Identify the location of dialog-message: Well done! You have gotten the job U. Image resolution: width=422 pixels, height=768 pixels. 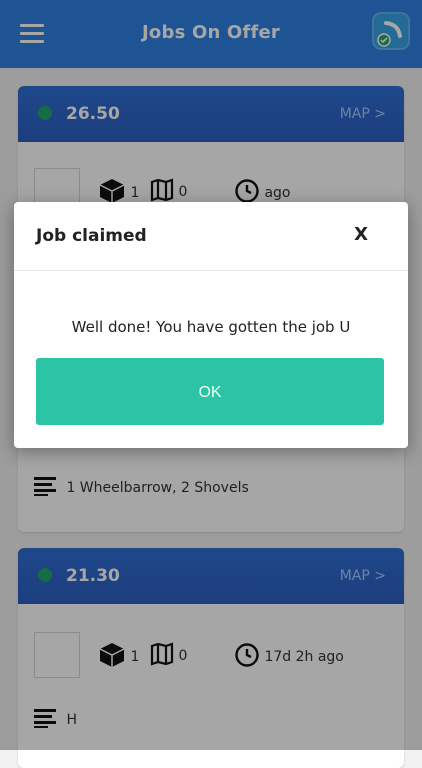
(211, 327).